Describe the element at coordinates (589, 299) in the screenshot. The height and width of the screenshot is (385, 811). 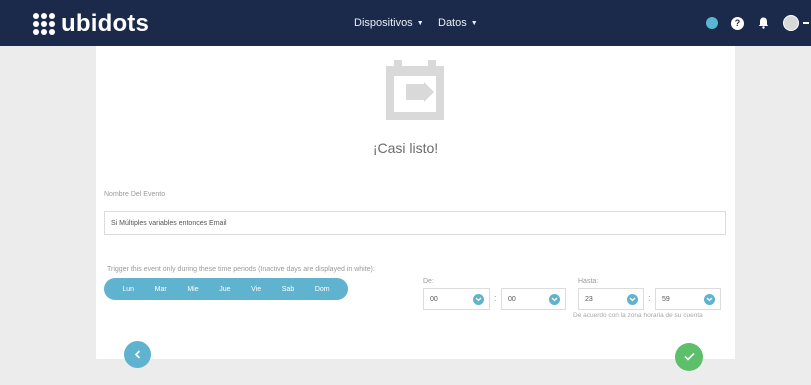
I see `to-hour-value: 23` at that location.